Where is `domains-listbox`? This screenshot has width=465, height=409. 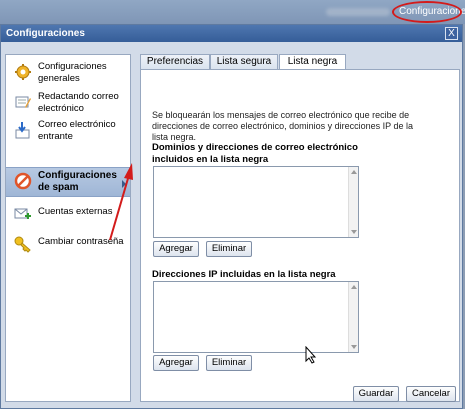 domains-listbox is located at coordinates (256, 202).